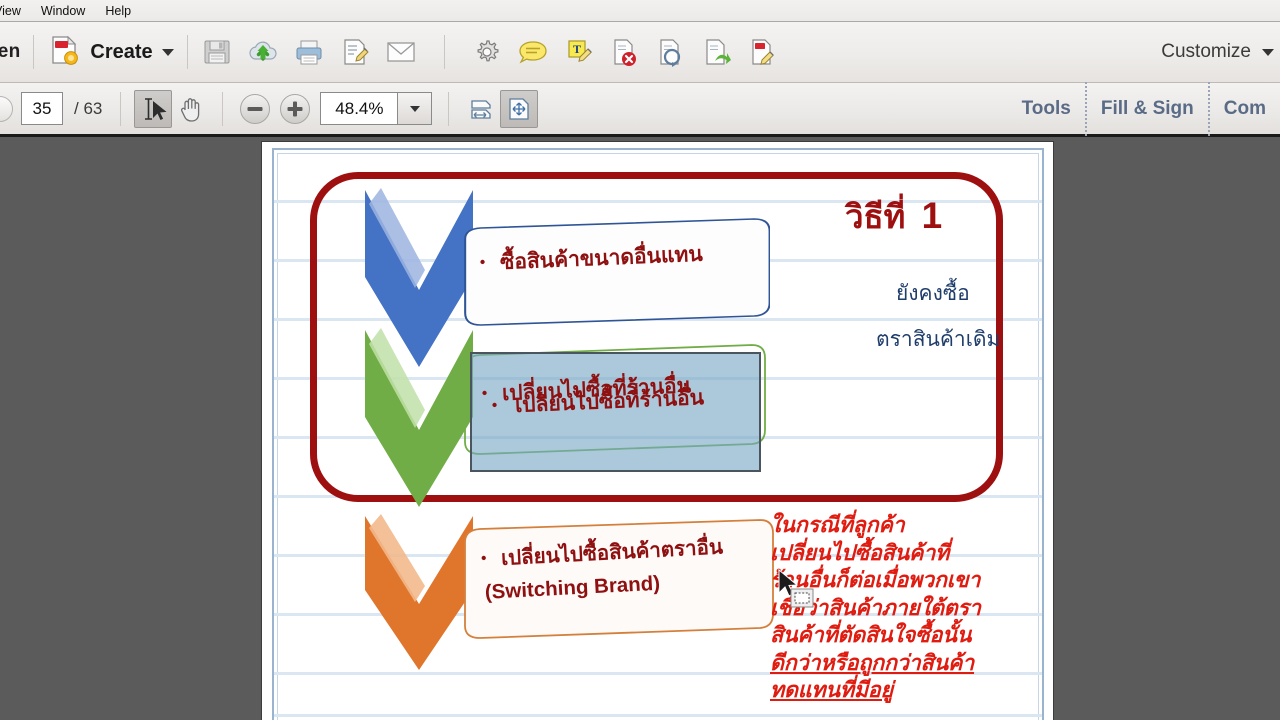 The height and width of the screenshot is (720, 1280). Describe the element at coordinates (612, 552) in the screenshot. I see `callout-switching-brand-line1: เปลี่ยนไปซื้อสินค้าตราอื่น` at that location.